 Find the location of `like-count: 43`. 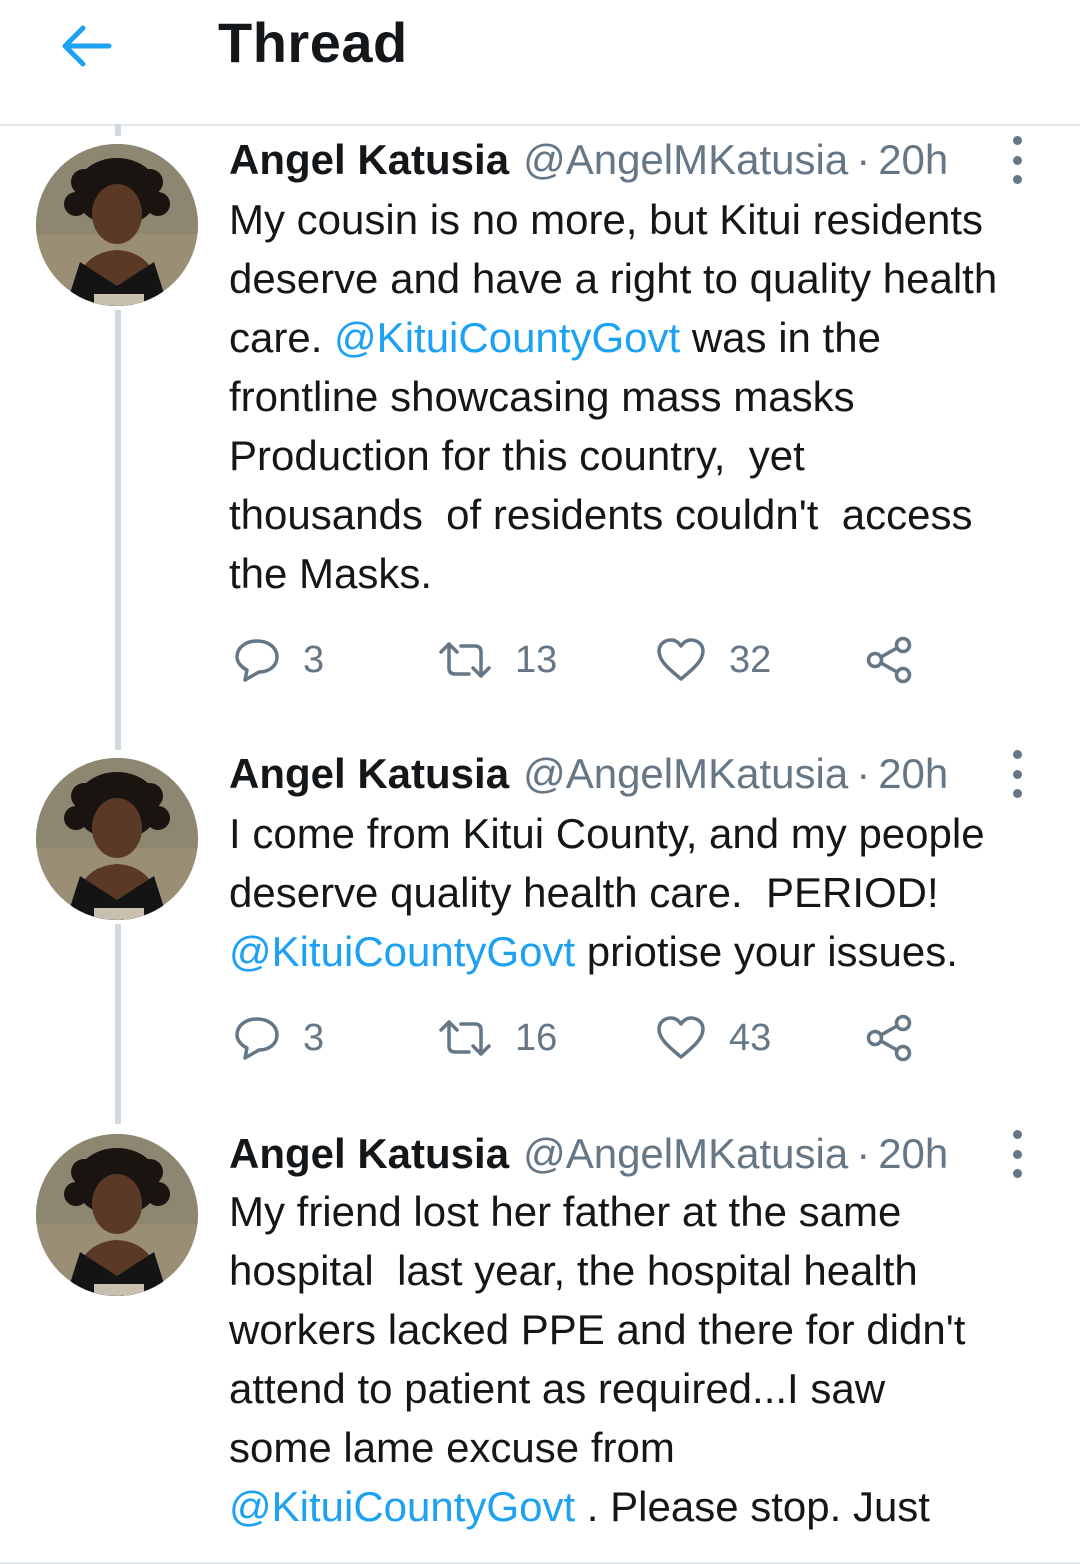

like-count: 43 is located at coordinates (750, 1037).